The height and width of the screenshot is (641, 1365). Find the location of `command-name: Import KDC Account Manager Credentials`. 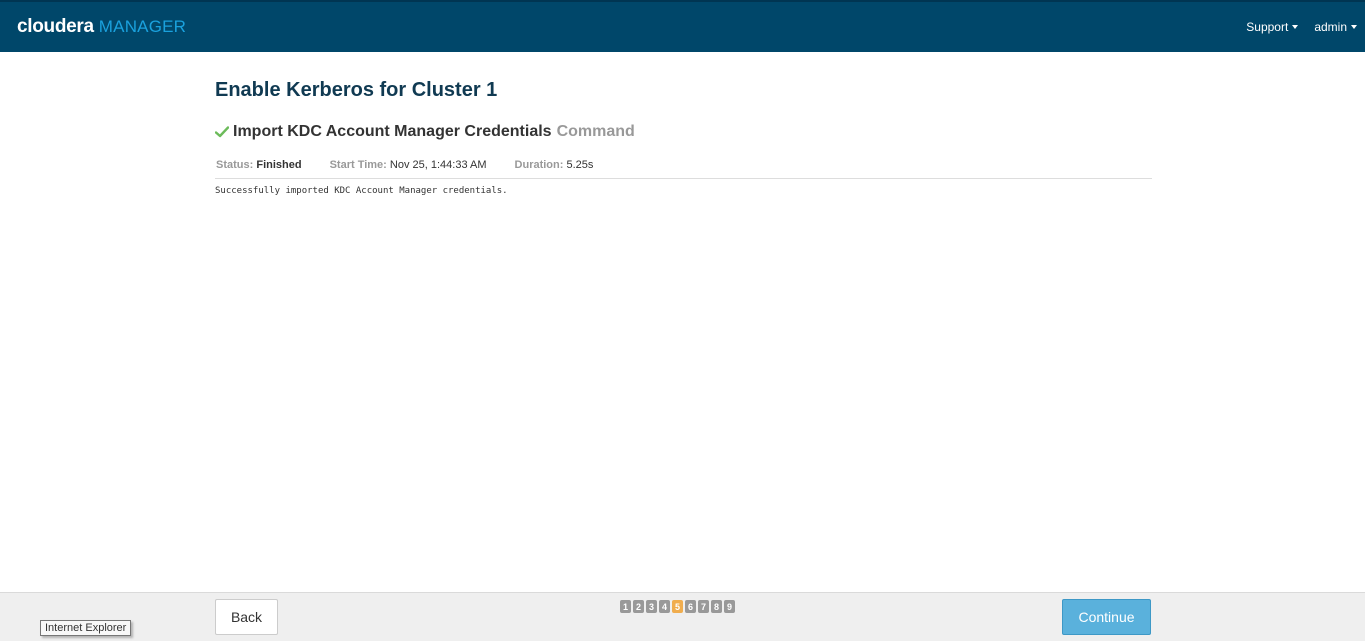

command-name: Import KDC Account Manager Credentials is located at coordinates (392, 131).